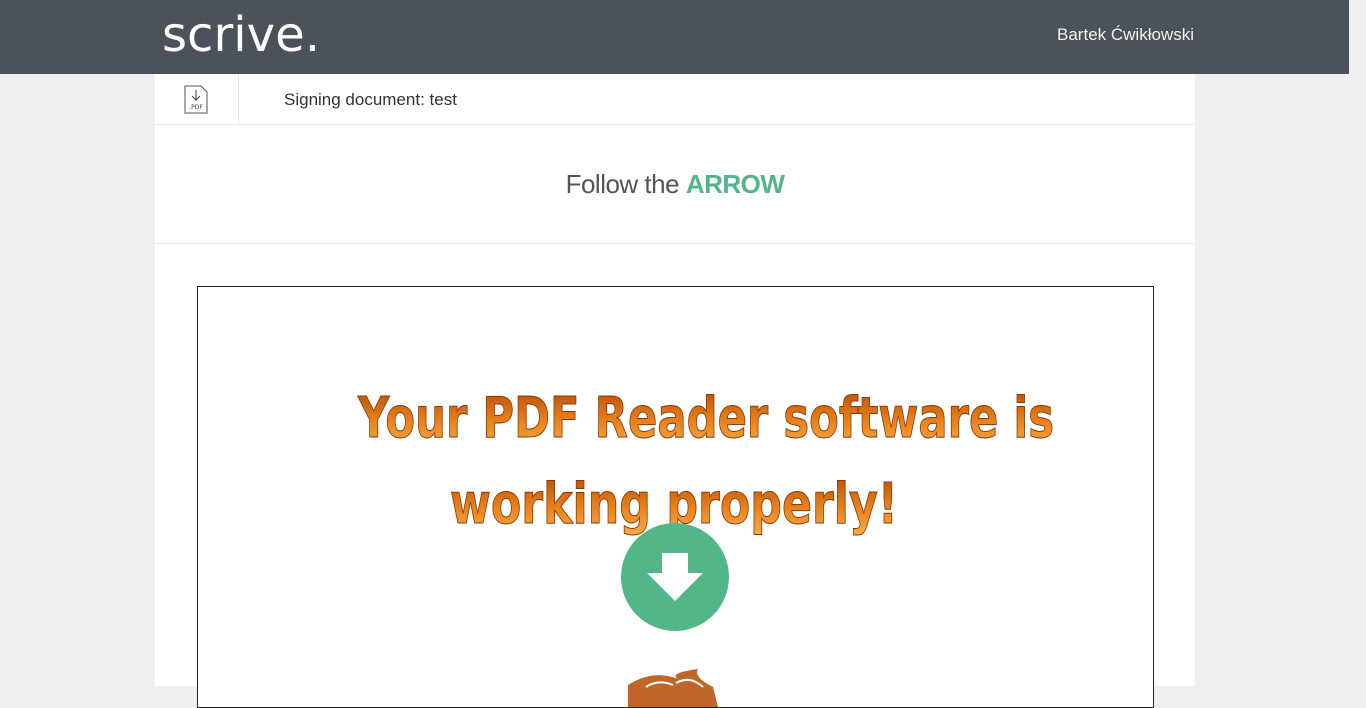  I want to click on user-name: Bartek Ćwikłowski, so click(1125, 35).